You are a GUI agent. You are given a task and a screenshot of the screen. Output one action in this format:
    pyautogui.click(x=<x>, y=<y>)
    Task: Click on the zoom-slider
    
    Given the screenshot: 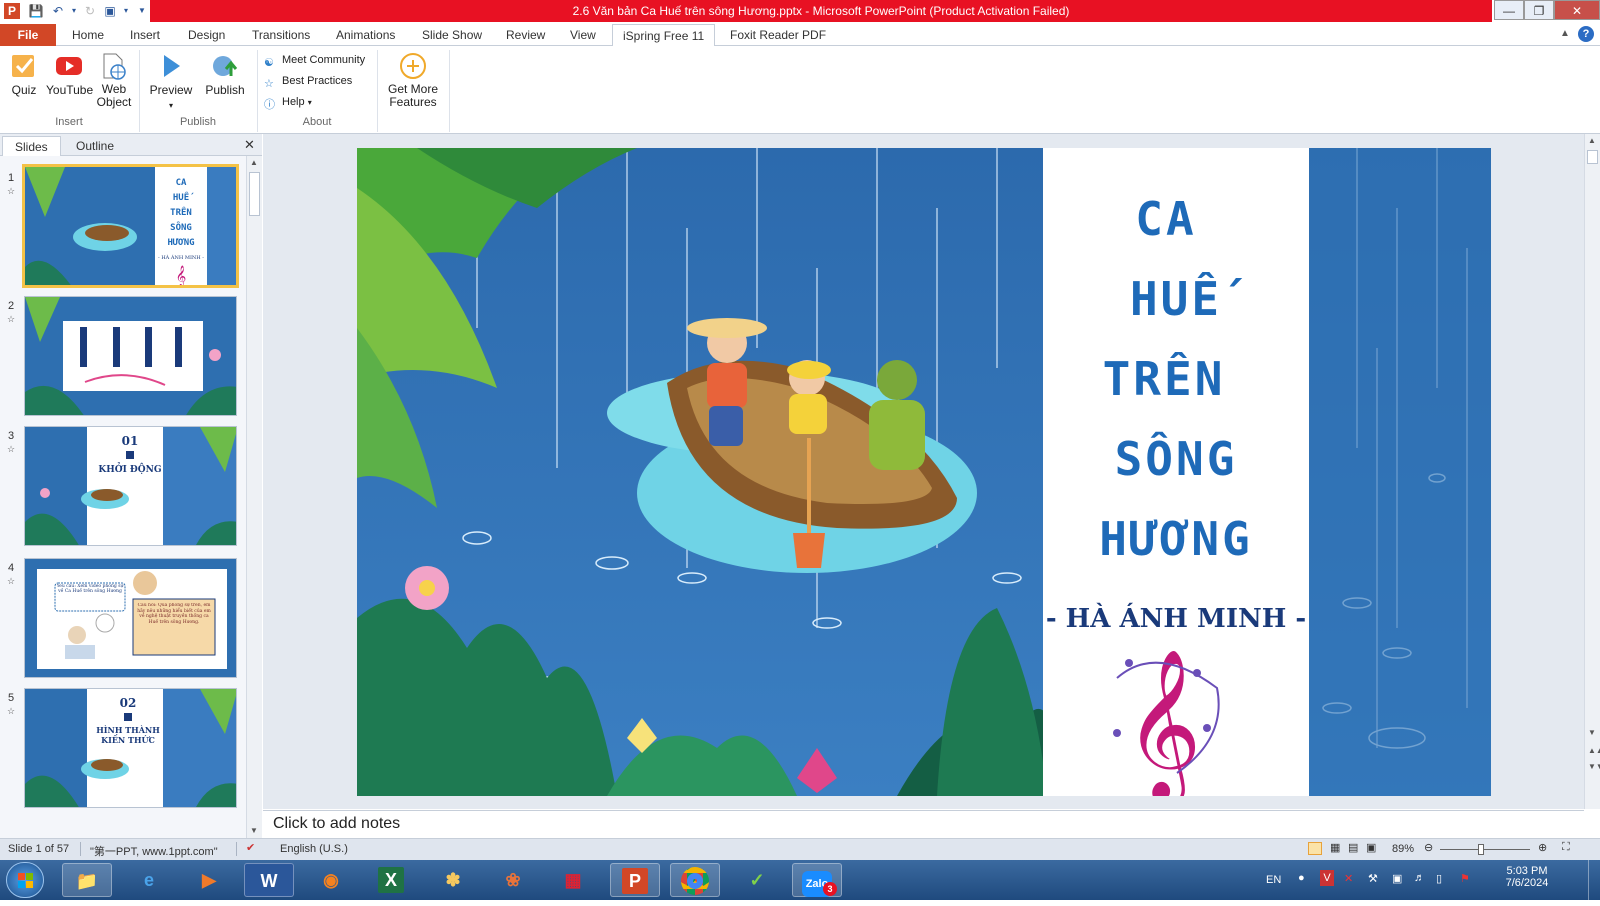 What is the action you would take?
    pyautogui.click(x=1485, y=849)
    